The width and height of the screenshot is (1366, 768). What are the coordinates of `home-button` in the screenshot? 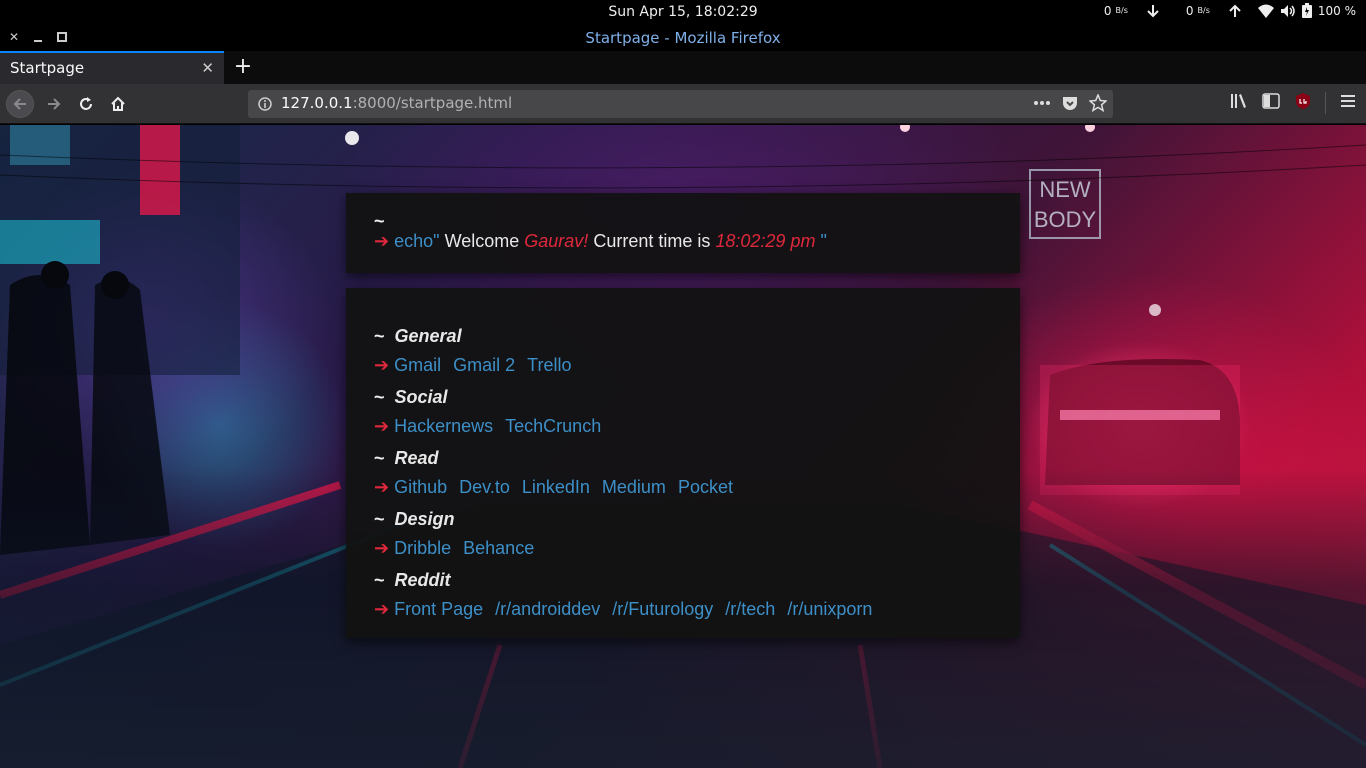 It's located at (118, 104).